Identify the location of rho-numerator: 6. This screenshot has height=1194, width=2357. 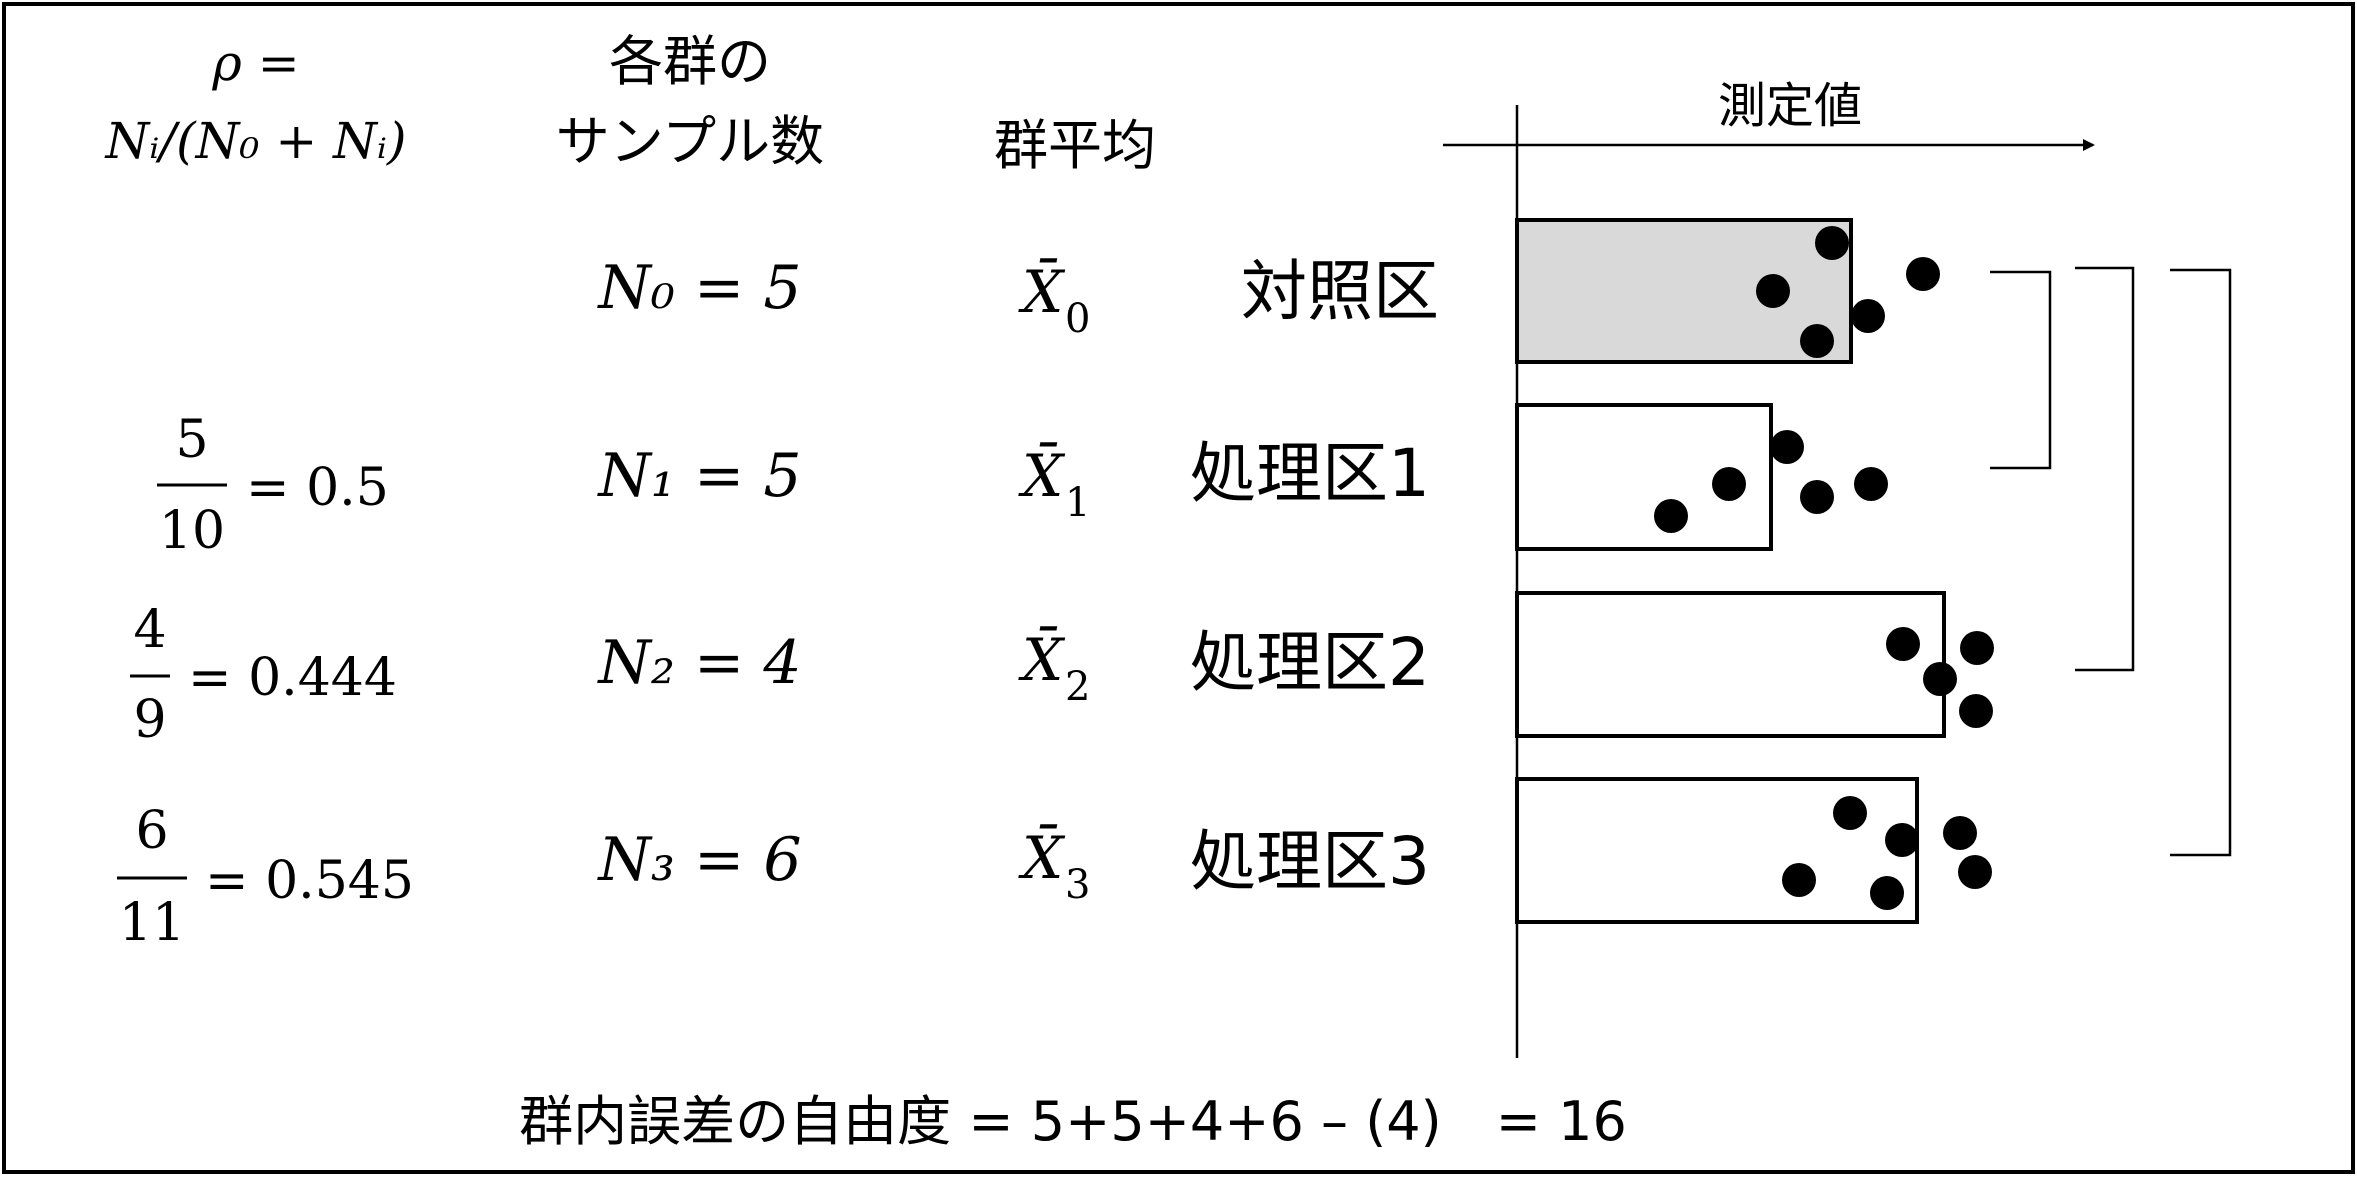
(151, 831).